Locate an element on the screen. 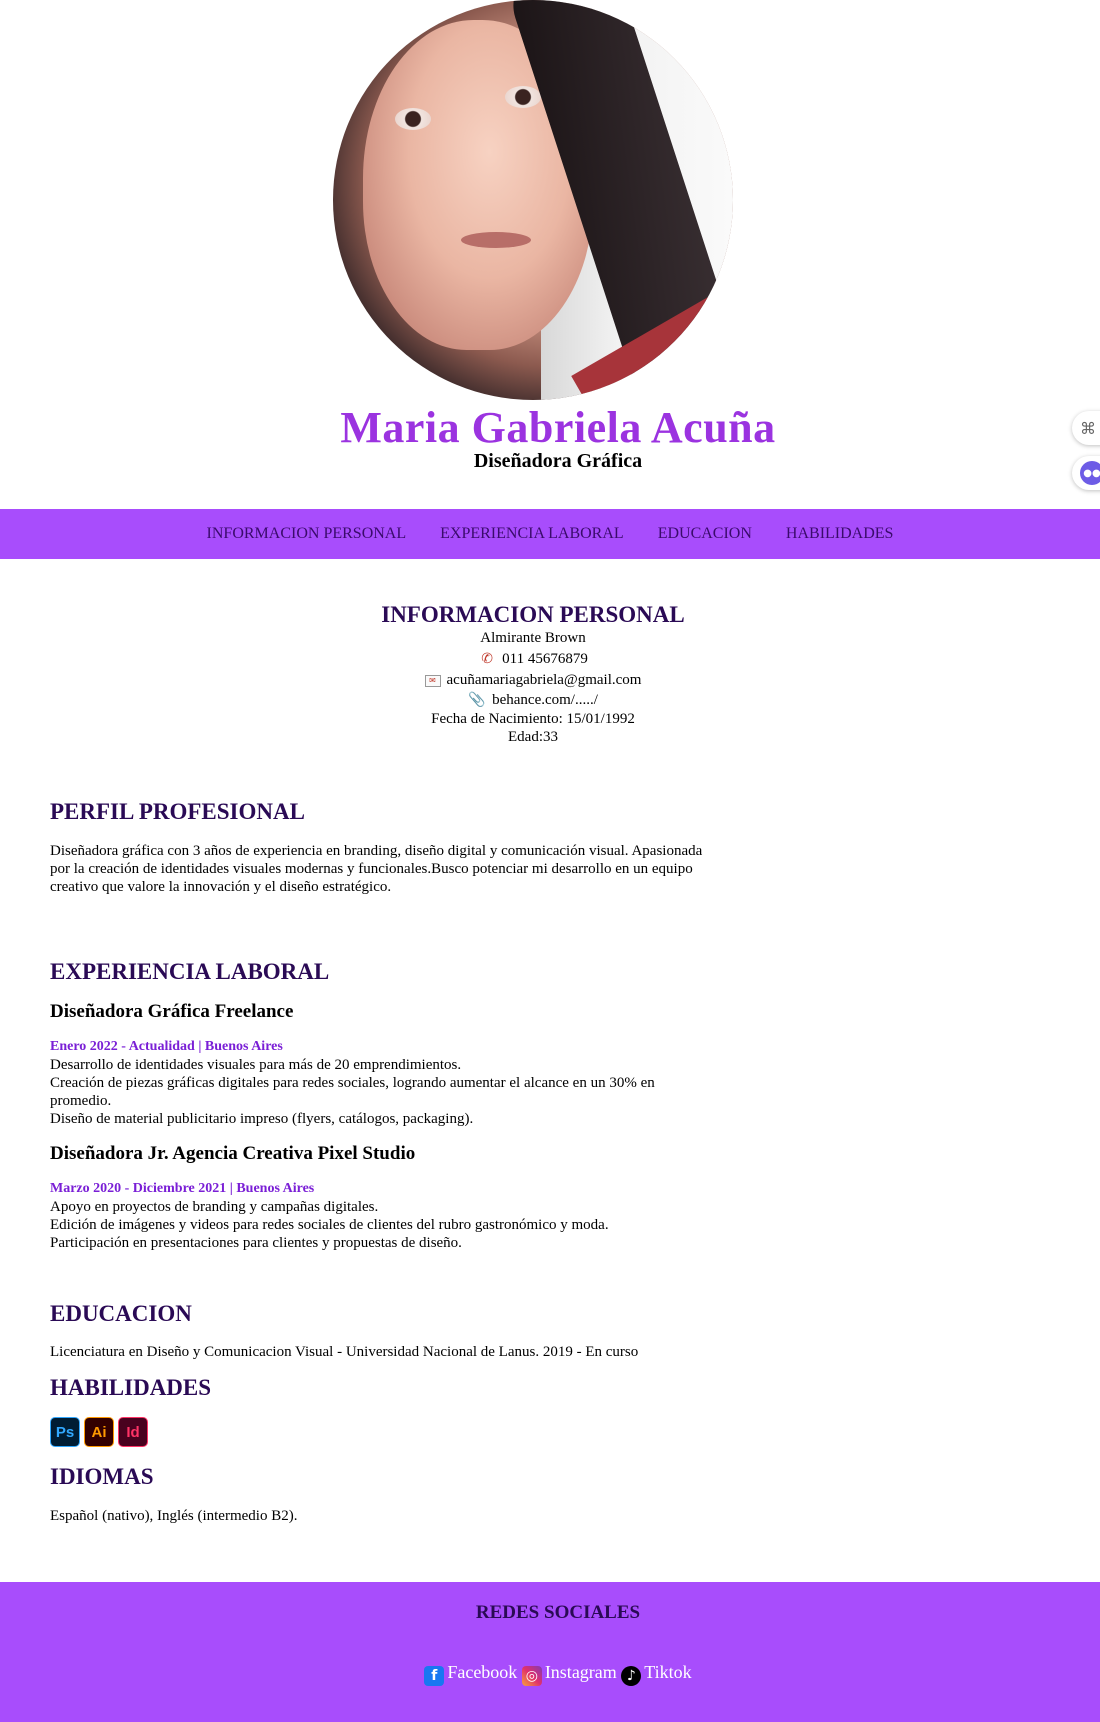 Image resolution: width=1100 pixels, height=1722 pixels. person-name: Maria Gabriela Acuña is located at coordinates (558, 427).